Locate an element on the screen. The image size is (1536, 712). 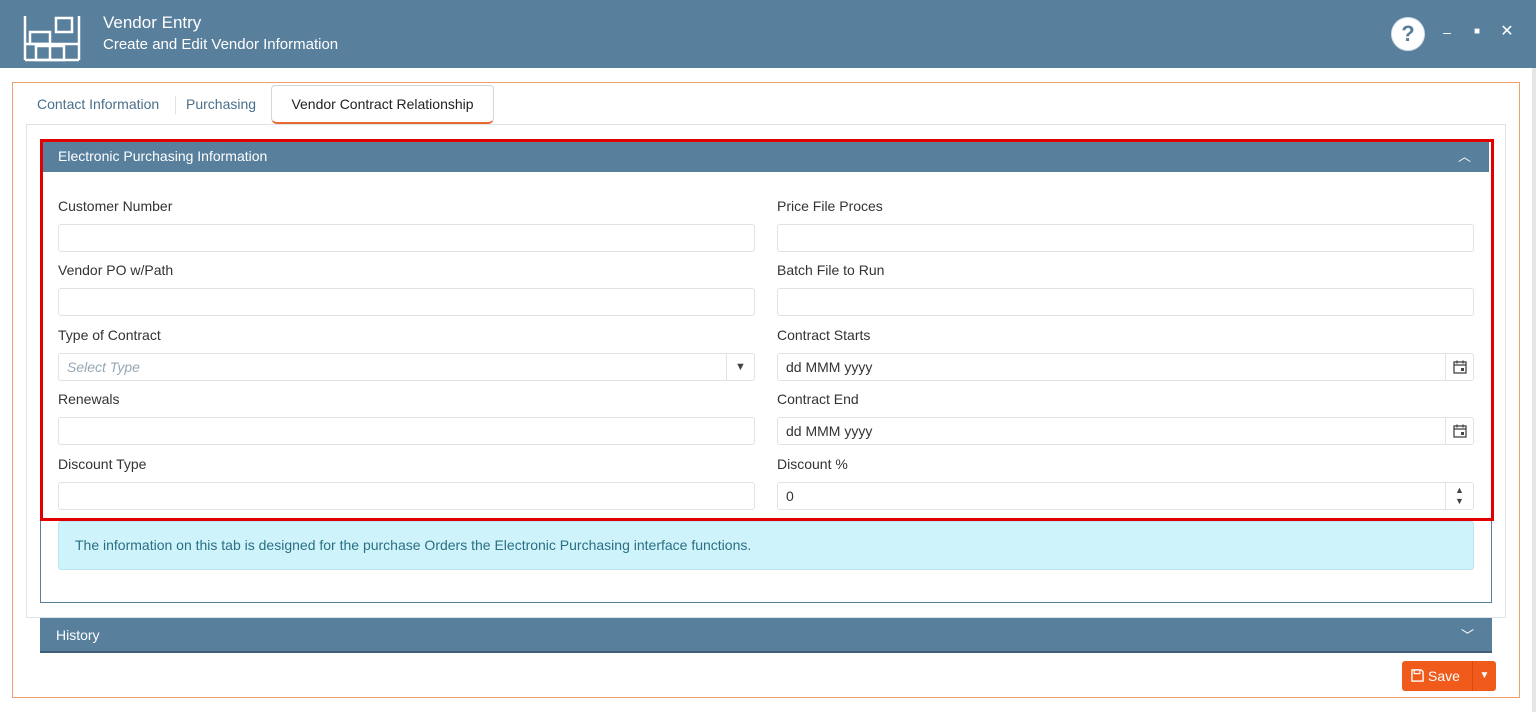
discount-pct-label: Discount % is located at coordinates (812, 464).